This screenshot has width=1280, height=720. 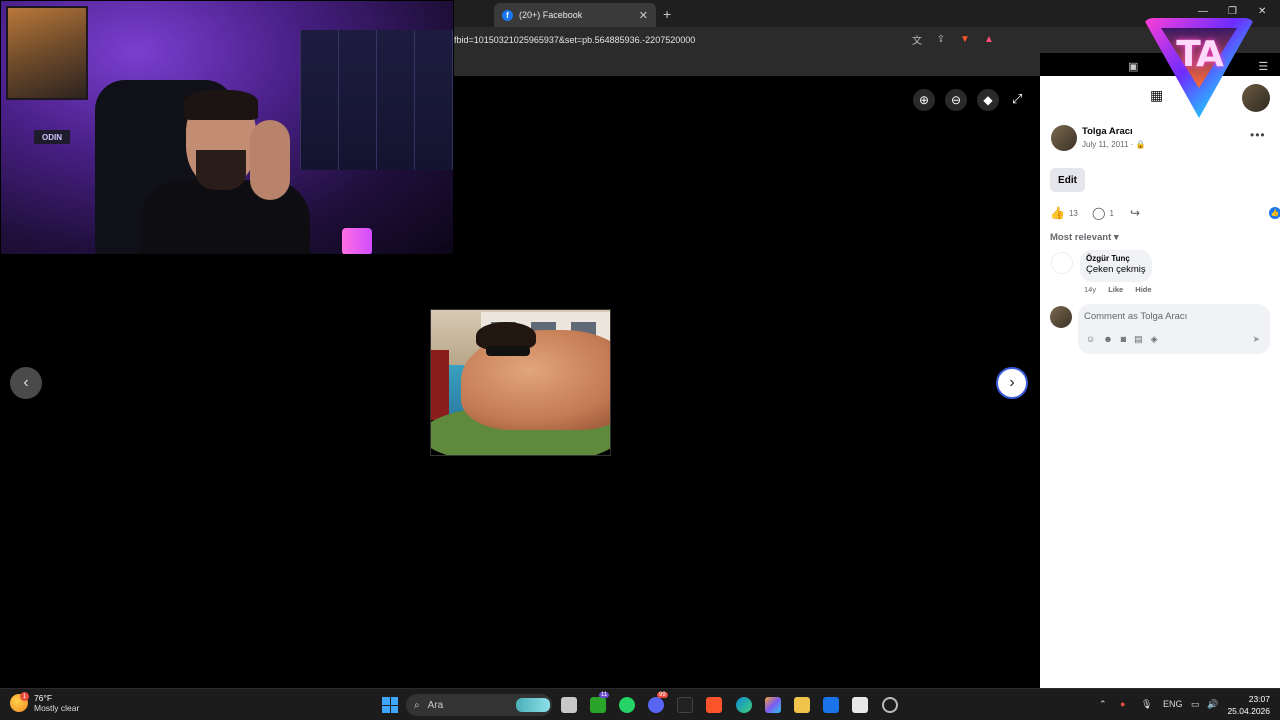 What do you see at coordinates (1248, 711) in the screenshot?
I see `clock-date: 25.04.2026` at bounding box center [1248, 711].